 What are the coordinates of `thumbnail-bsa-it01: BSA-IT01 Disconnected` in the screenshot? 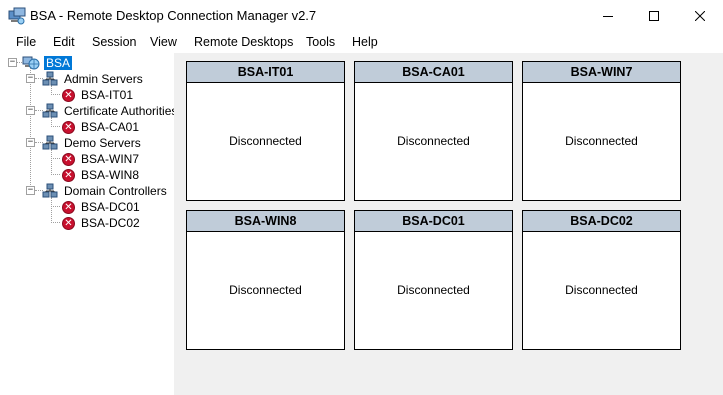 It's located at (265, 131).